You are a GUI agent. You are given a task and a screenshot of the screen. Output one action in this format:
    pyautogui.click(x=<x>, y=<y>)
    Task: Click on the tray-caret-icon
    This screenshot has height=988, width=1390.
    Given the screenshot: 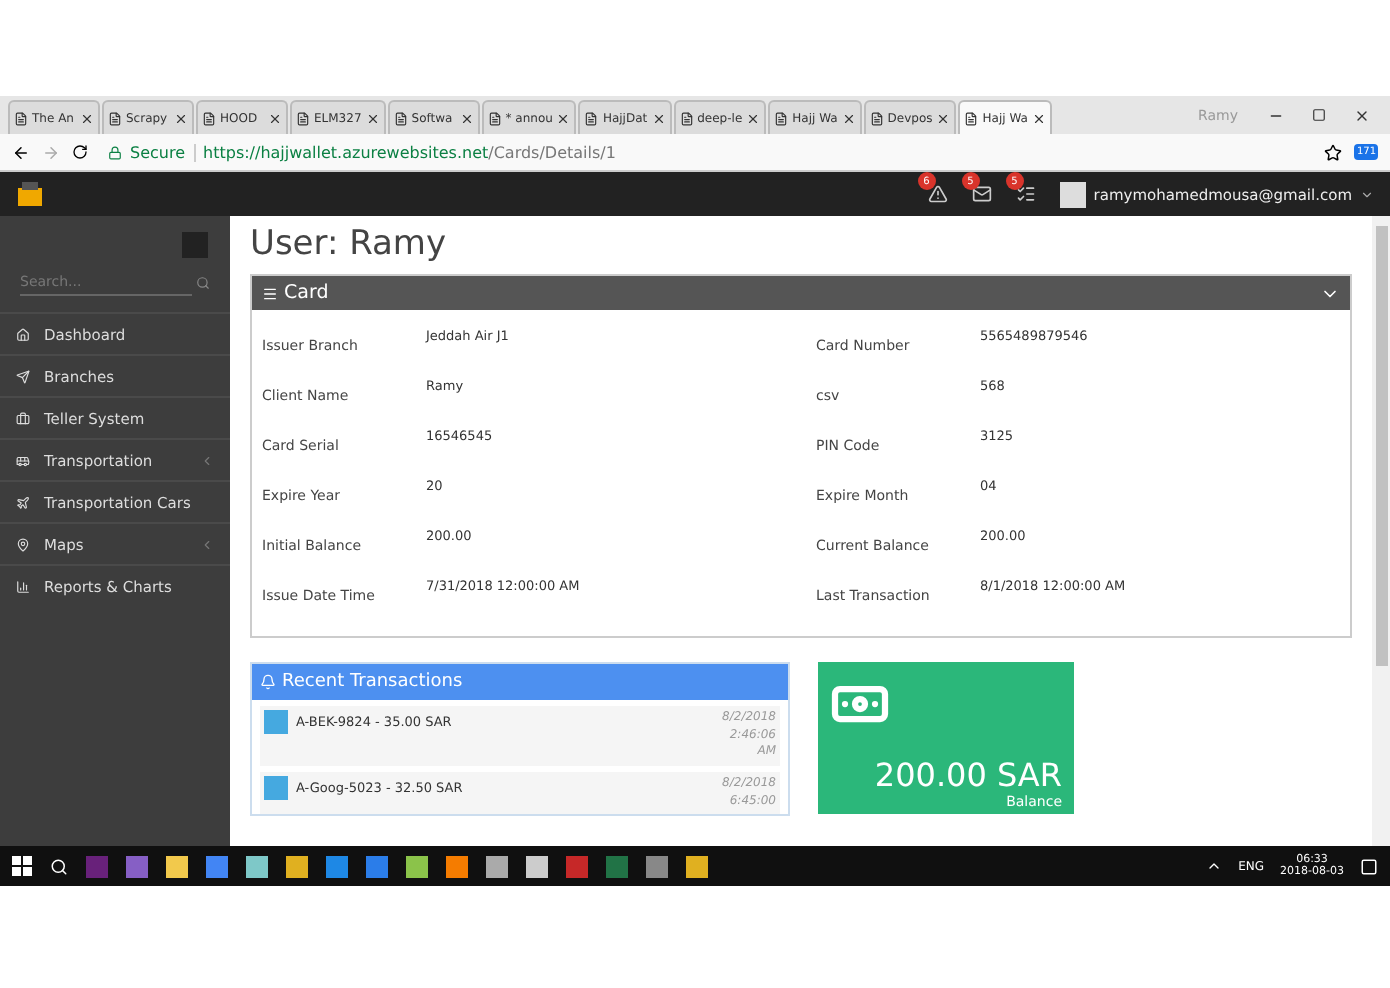 What is the action you would take?
    pyautogui.click(x=1214, y=866)
    